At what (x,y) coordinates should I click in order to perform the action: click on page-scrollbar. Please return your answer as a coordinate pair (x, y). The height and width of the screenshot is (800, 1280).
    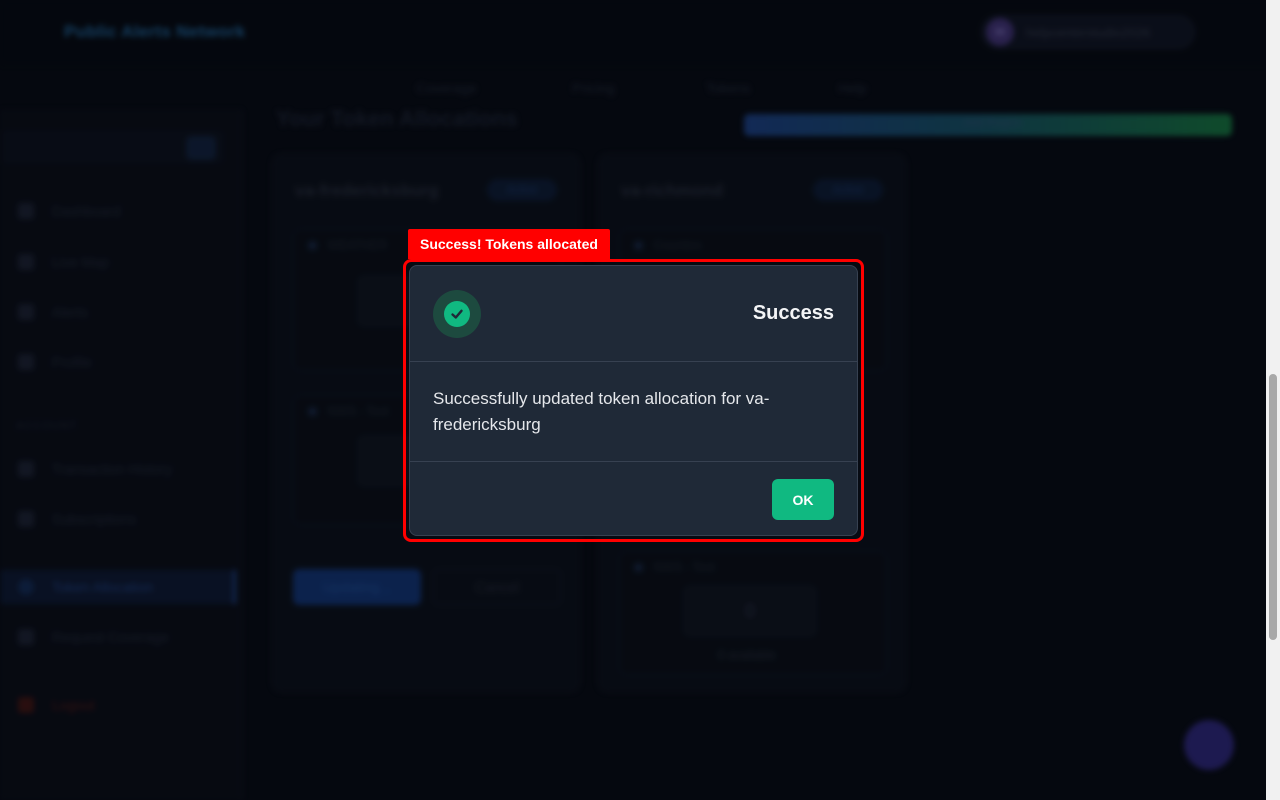
    Looking at the image, I should click on (1273, 400).